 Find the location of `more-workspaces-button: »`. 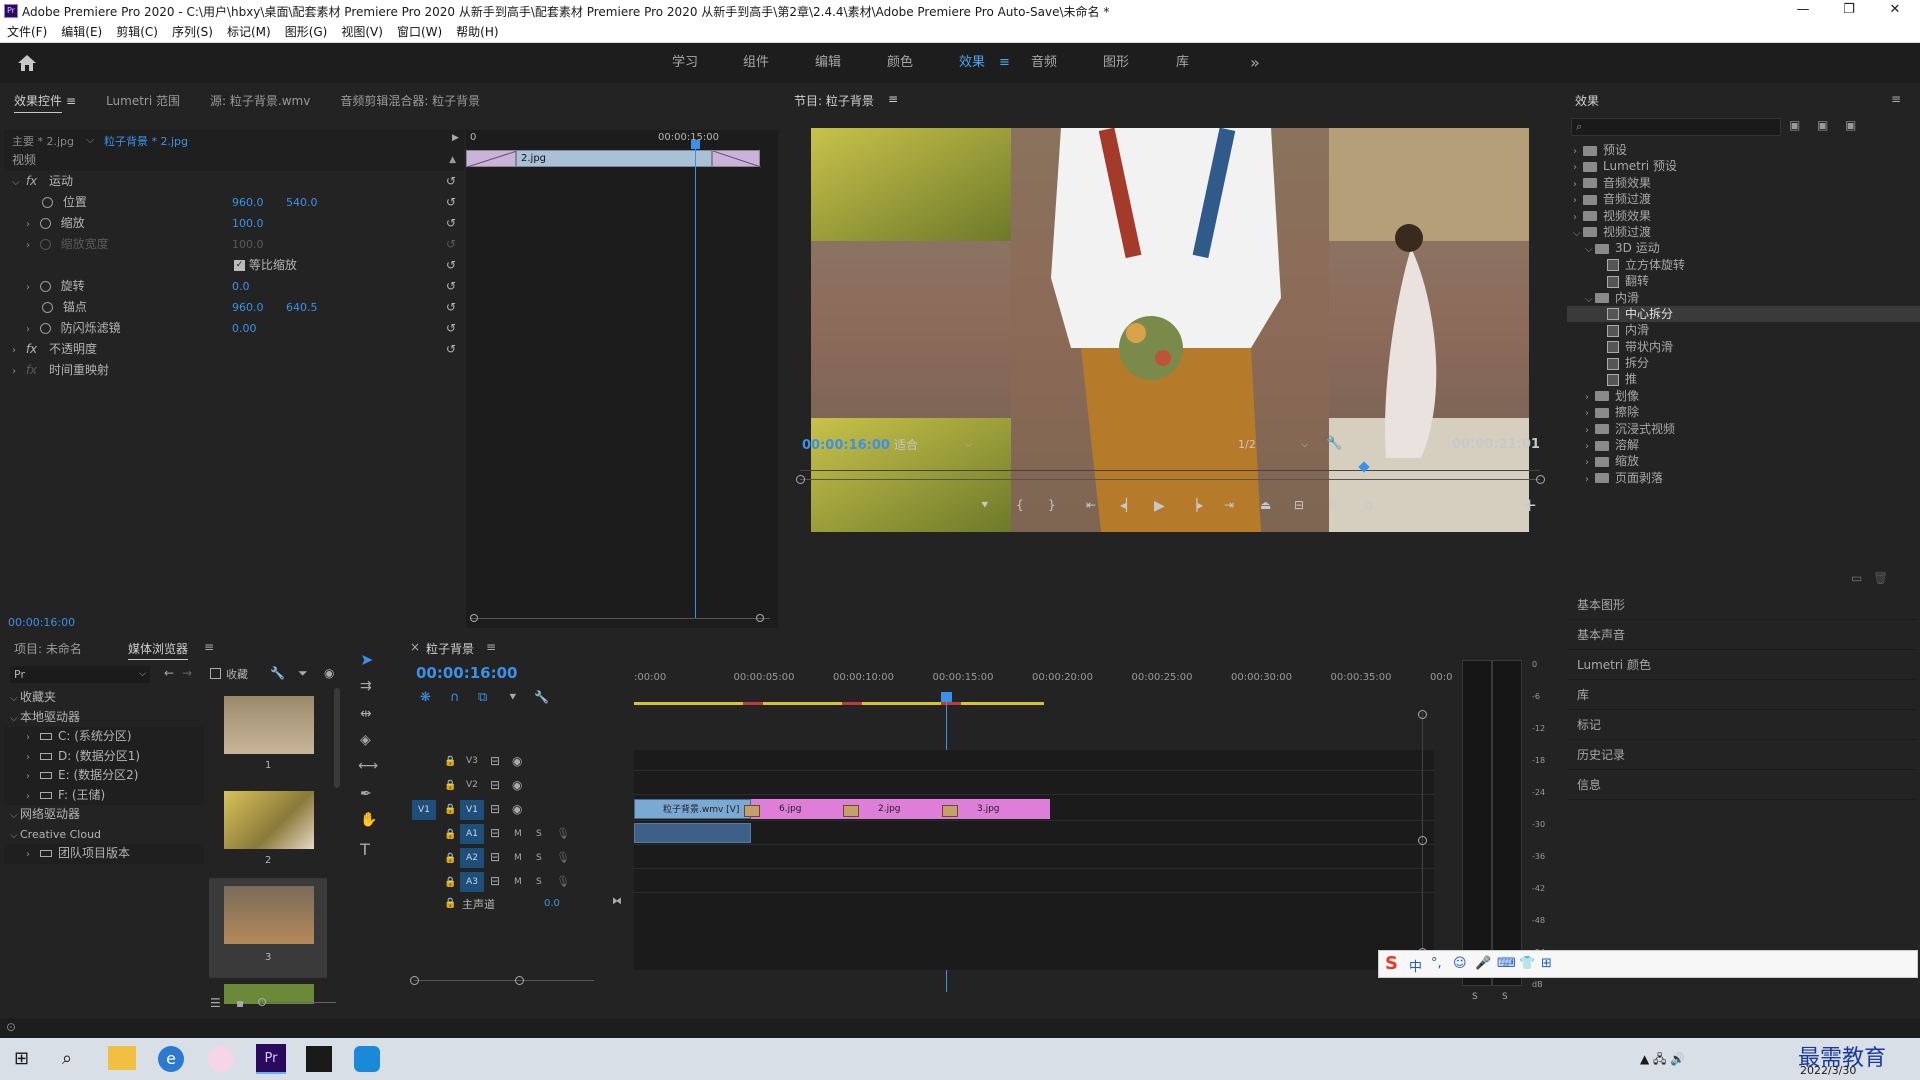

more-workspaces-button: » is located at coordinates (1255, 63).